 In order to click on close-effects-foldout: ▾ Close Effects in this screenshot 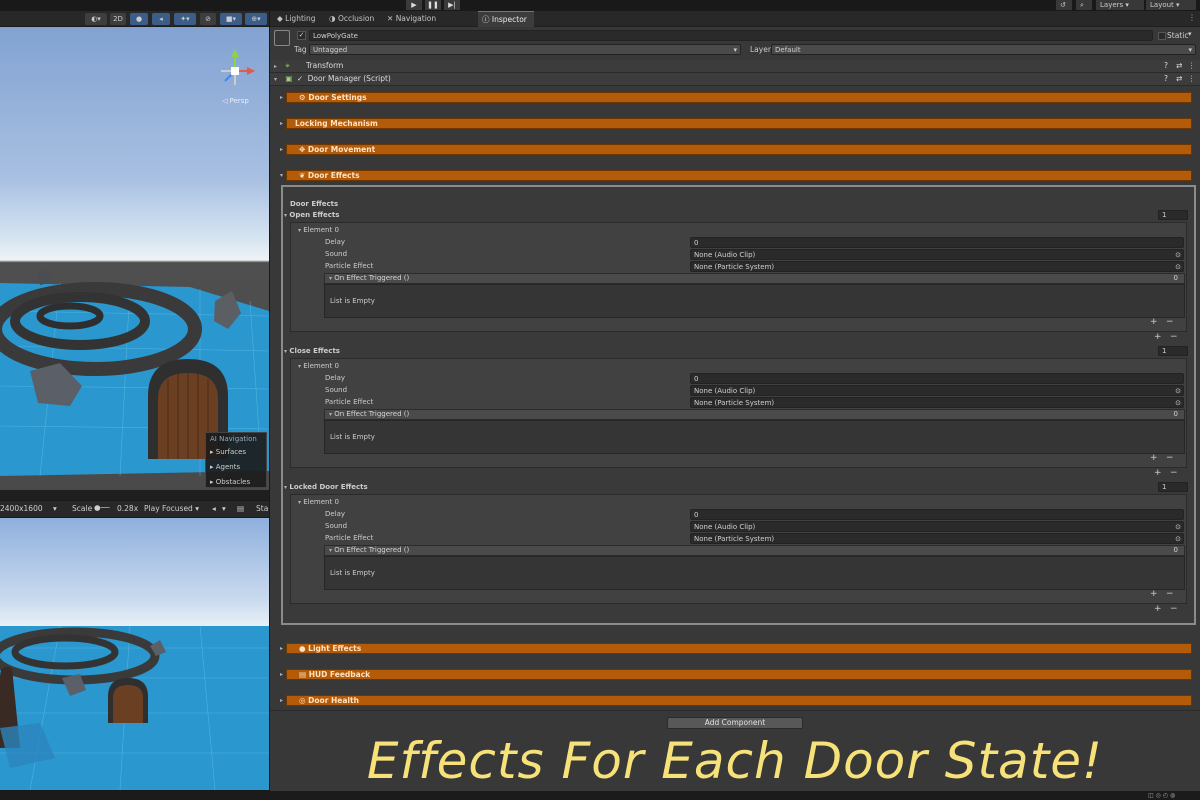, I will do `click(312, 351)`.